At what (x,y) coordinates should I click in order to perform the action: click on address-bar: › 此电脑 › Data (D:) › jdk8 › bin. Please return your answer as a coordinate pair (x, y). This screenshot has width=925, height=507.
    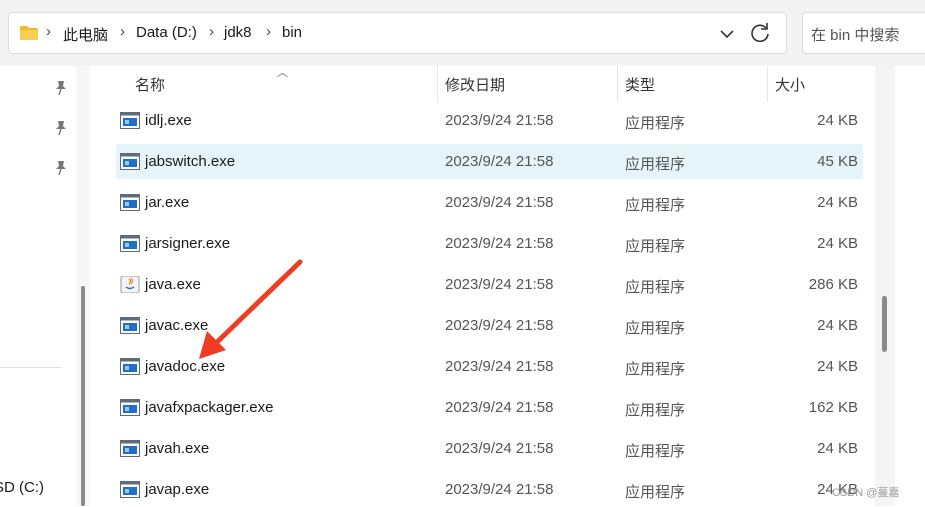
    Looking at the image, I should click on (397, 33).